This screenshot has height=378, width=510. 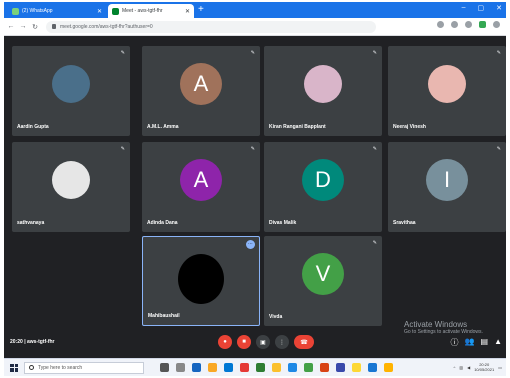 What do you see at coordinates (409, 127) in the screenshot?
I see `participant-name: Neeraj Vinesh` at bounding box center [409, 127].